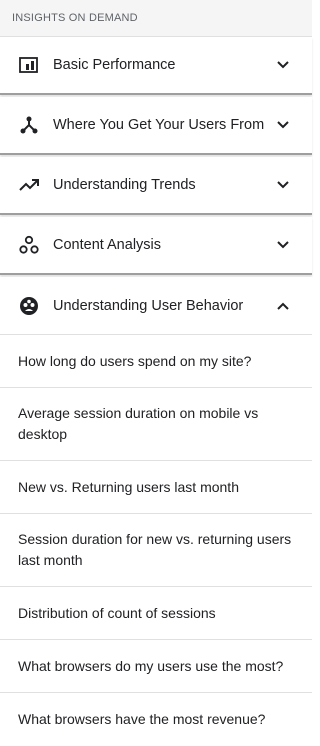  I want to click on section-basic-performance: Basic Performance, so click(156, 66).